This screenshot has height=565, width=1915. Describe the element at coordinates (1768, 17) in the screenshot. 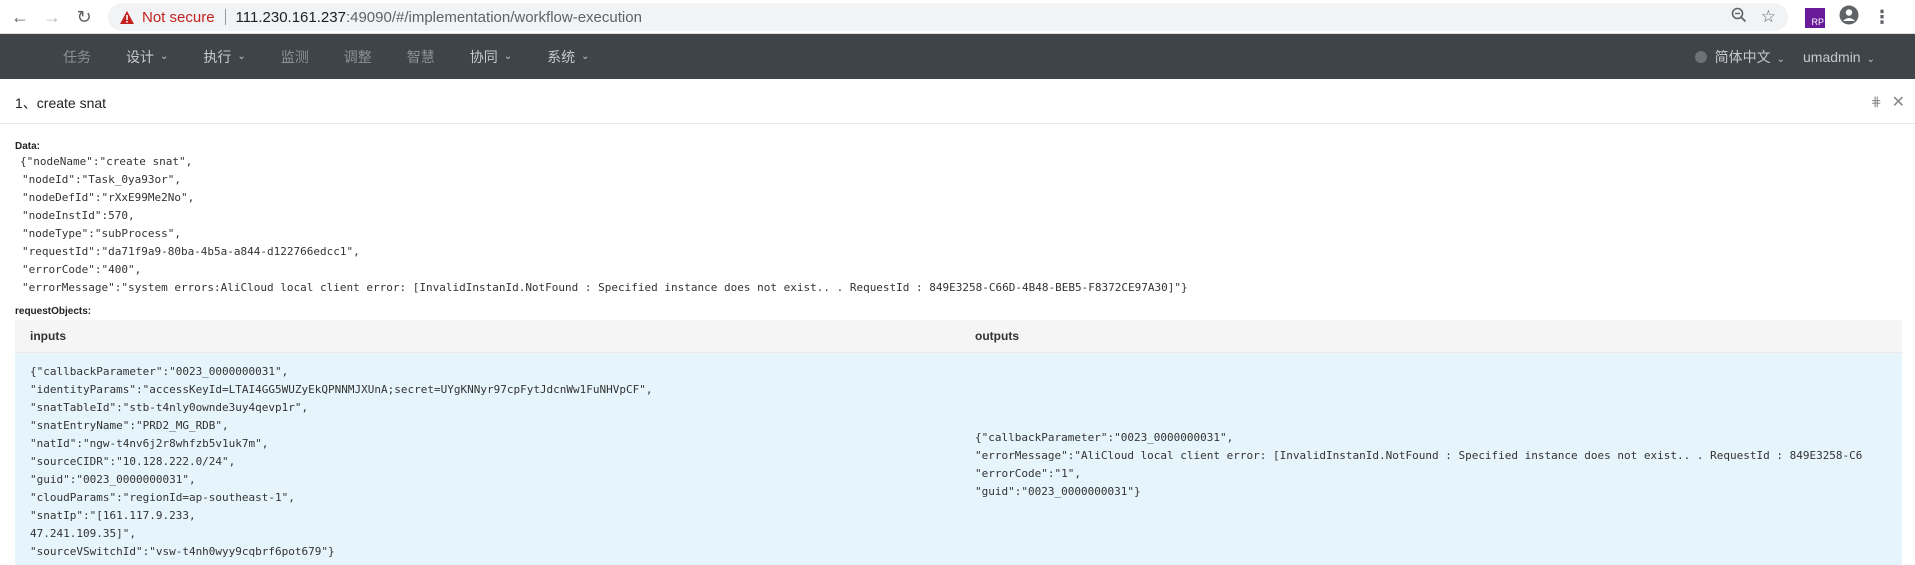

I see `bookmark-star-icon: ☆` at that location.